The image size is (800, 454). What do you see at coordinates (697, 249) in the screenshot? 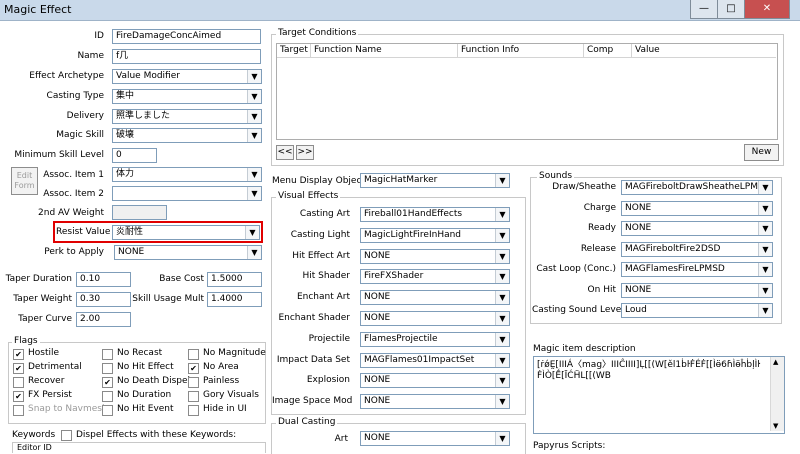
I see `sound-dropdown: MAGFireboltFire2DSD ▼` at bounding box center [697, 249].